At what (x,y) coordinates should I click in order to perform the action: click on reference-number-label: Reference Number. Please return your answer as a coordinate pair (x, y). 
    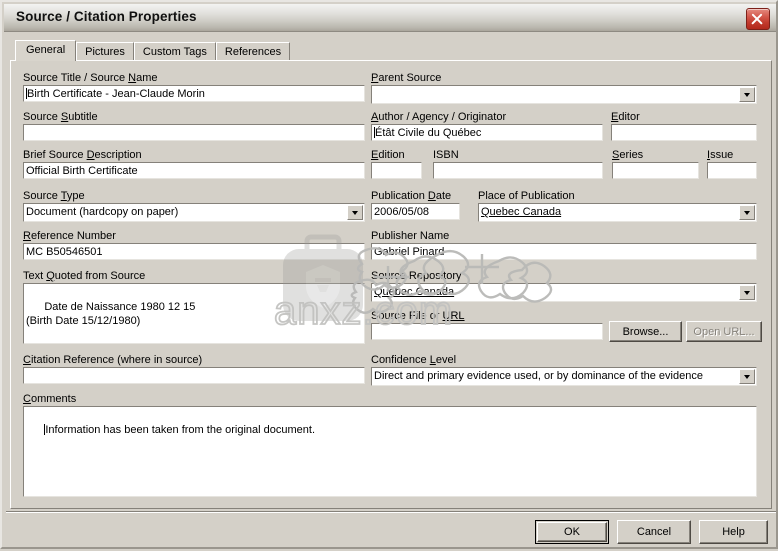
    Looking at the image, I should click on (69, 236).